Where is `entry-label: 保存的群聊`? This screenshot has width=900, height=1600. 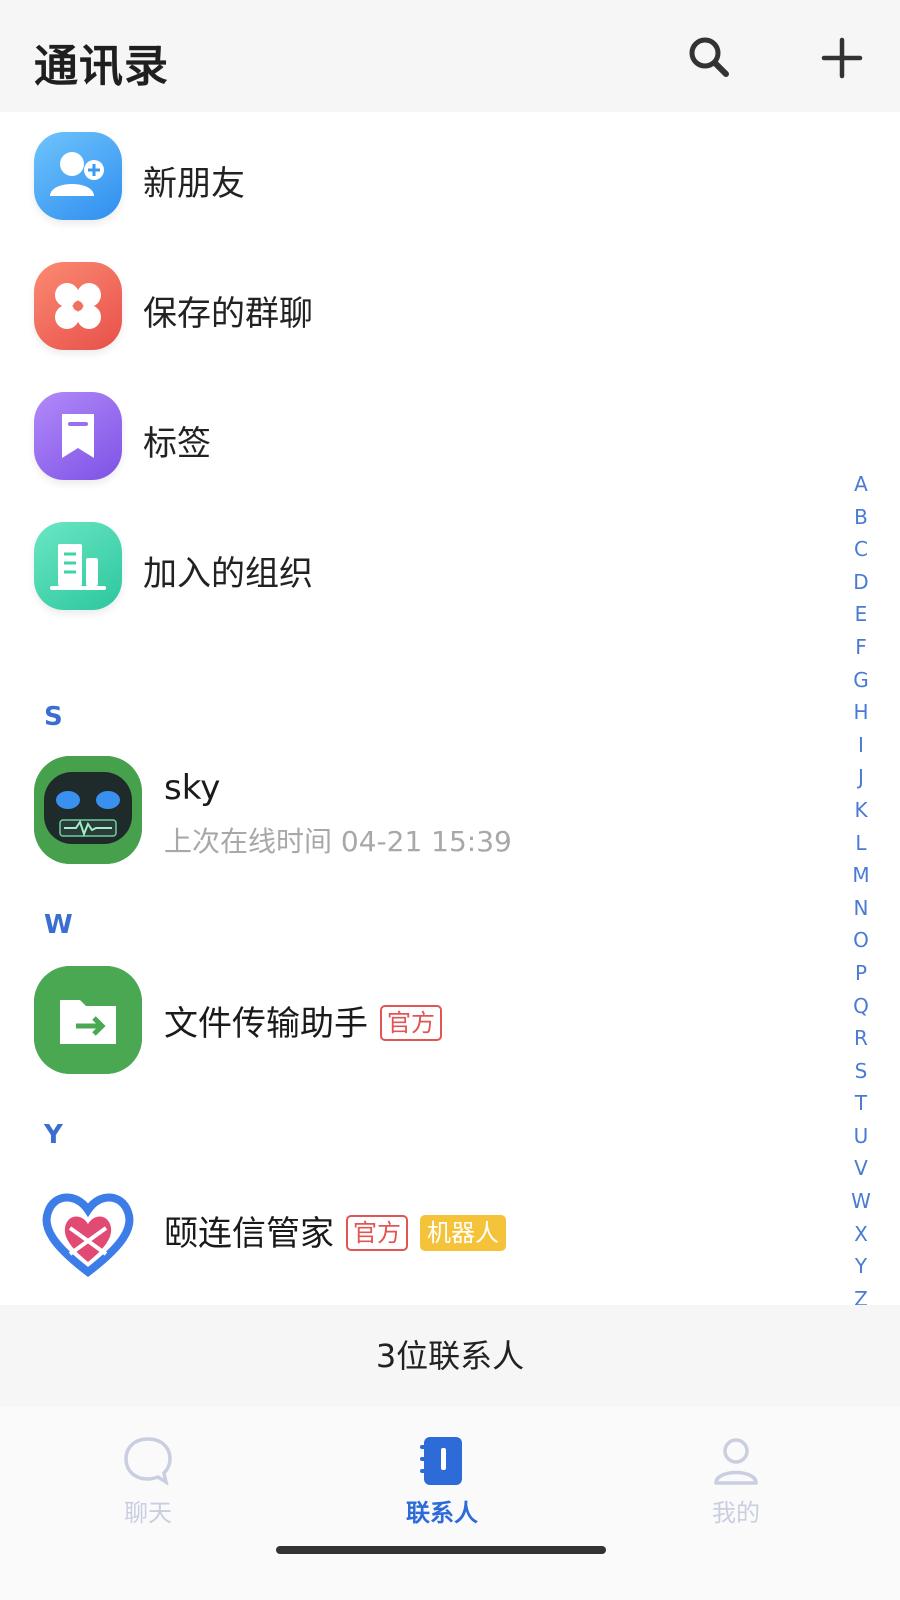 entry-label: 保存的群聊 is located at coordinates (228, 314).